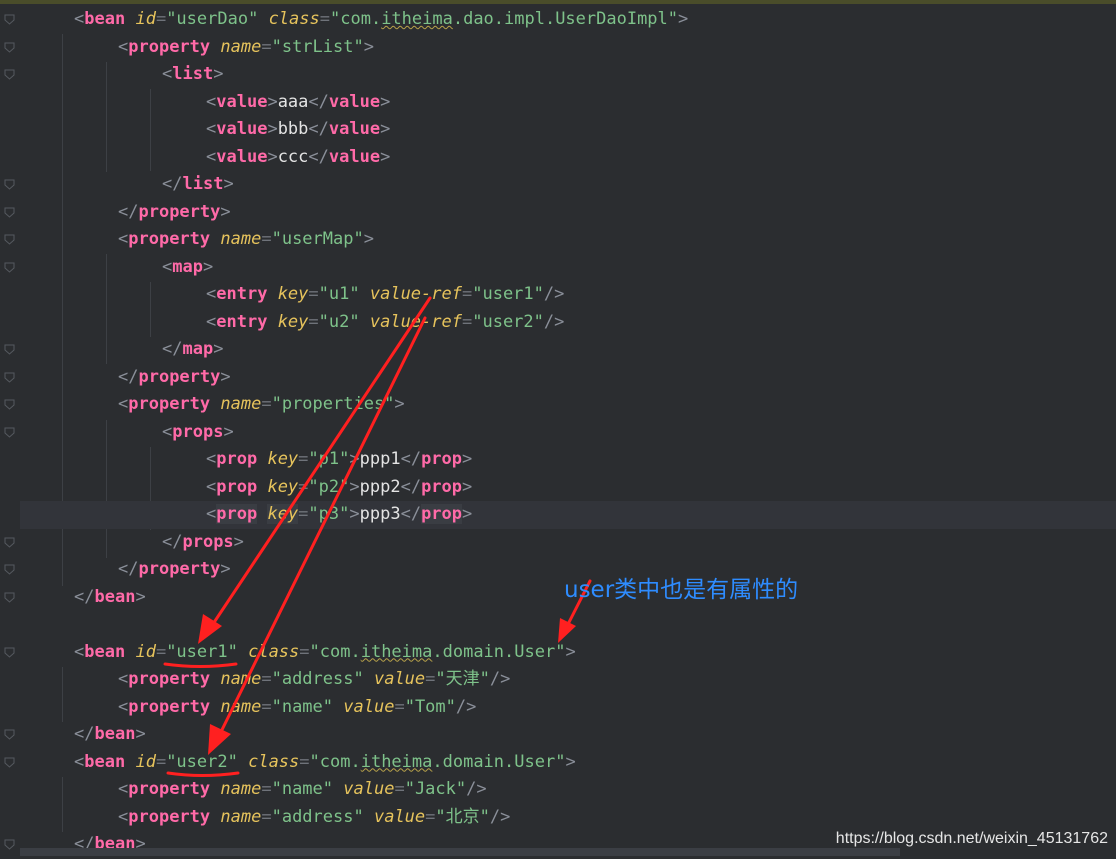 Image resolution: width=1116 pixels, height=859 pixels. Describe the element at coordinates (681, 590) in the screenshot. I see `annotation-text: user类中也是有属性的` at that location.